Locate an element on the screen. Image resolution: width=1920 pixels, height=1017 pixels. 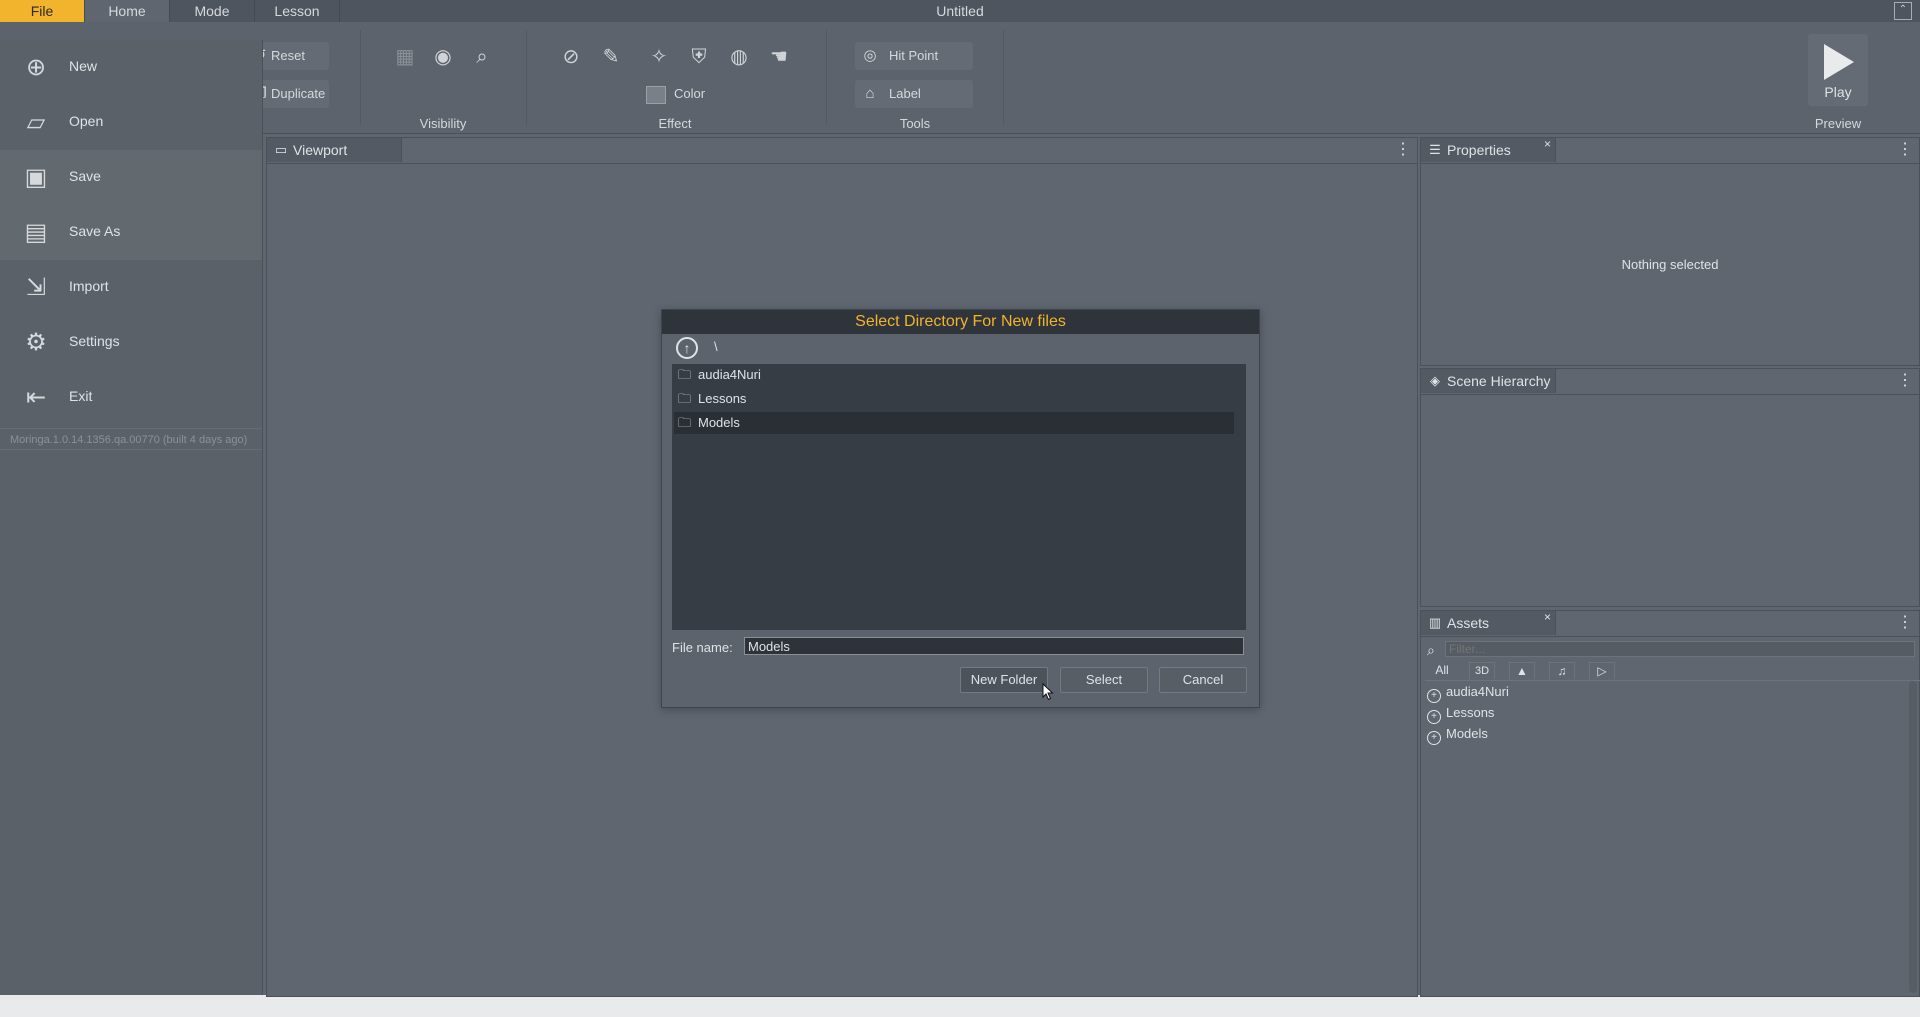
tab-lesson: Lesson is located at coordinates (297, 11).